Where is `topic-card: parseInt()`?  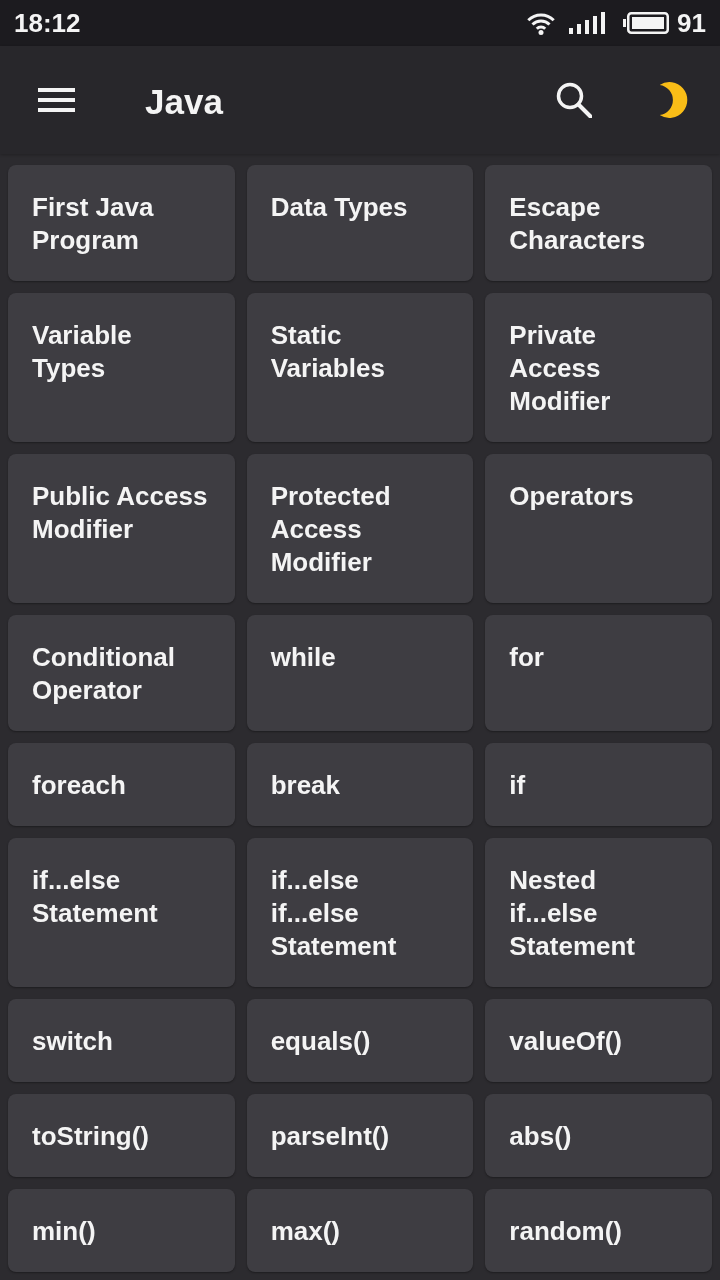
topic-card: parseInt() is located at coordinates (360, 1135).